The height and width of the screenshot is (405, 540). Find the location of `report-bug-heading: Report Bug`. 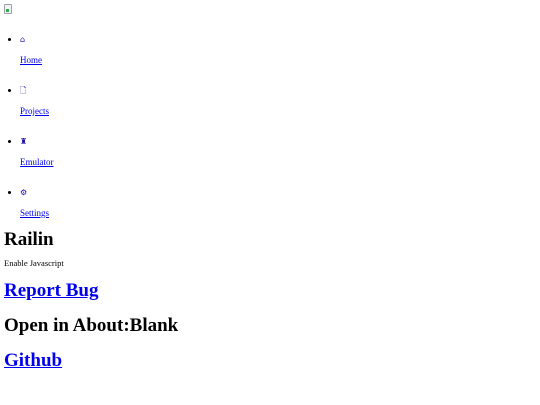

report-bug-heading: Report Bug is located at coordinates (270, 291).